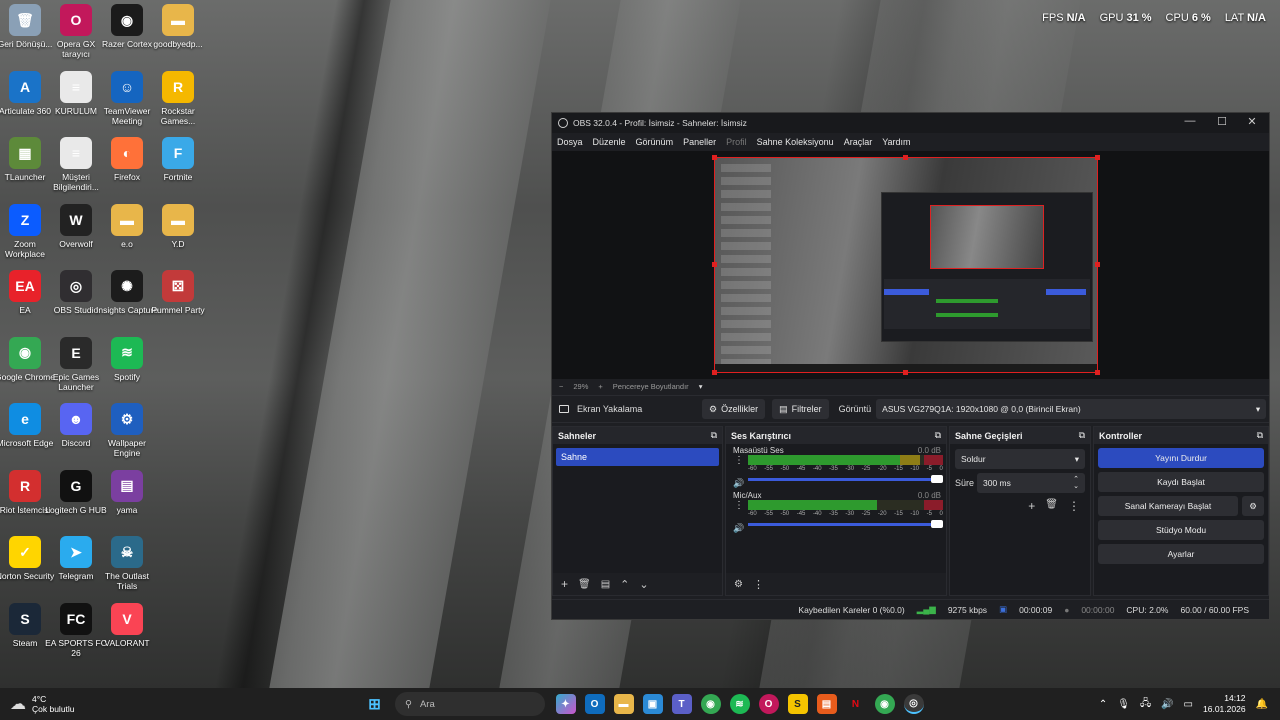  What do you see at coordinates (178, 159) in the screenshot?
I see `desktop-shortcut: F Fortnite` at bounding box center [178, 159].